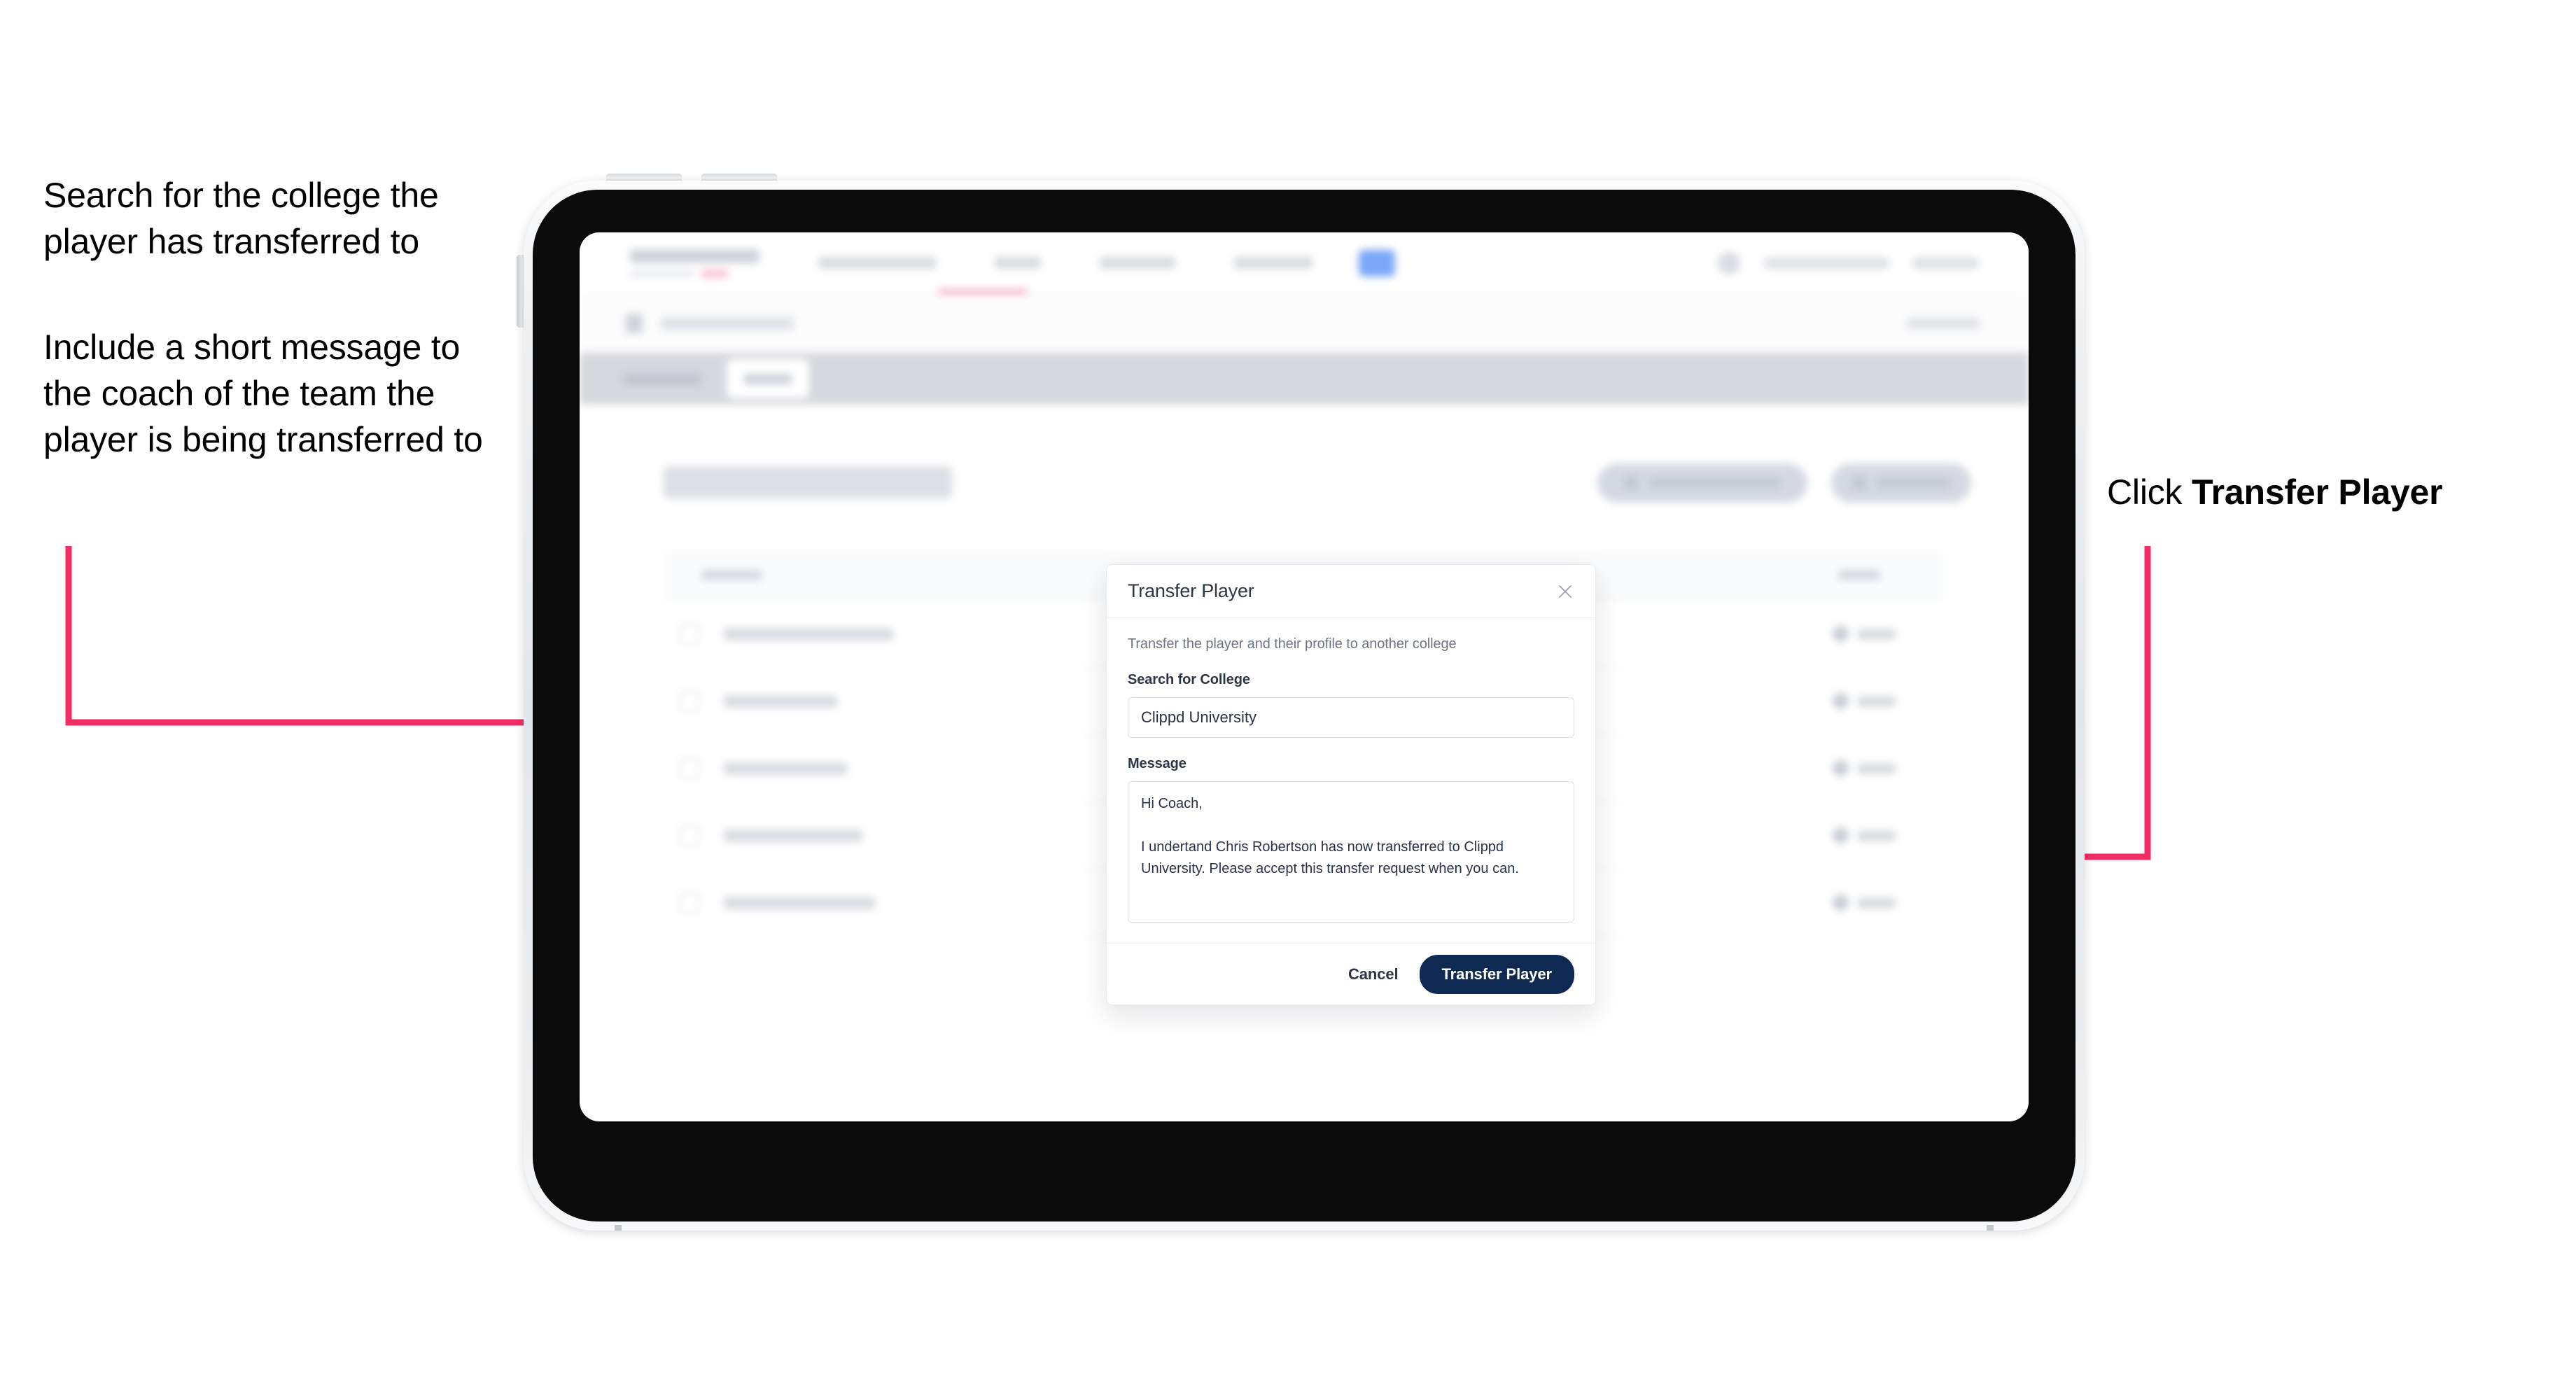 This screenshot has height=1386, width=2576. Describe the element at coordinates (618, 1228) in the screenshot. I see `antenna-line-left` at that location.